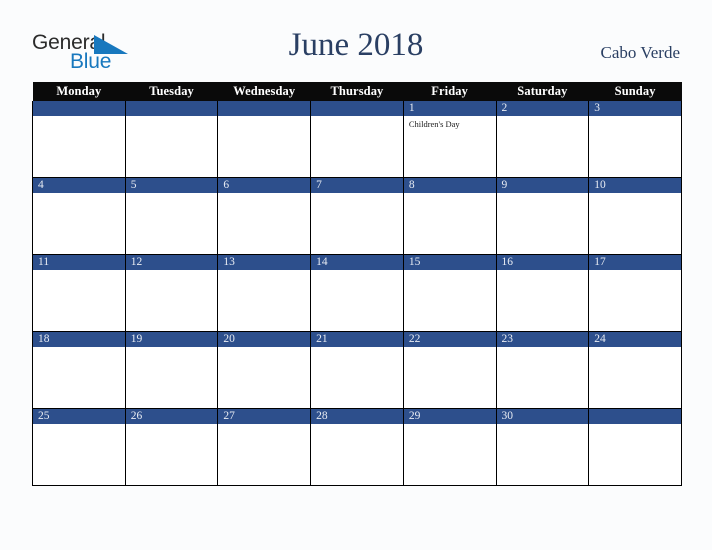 Image resolution: width=712 pixels, height=550 pixels. I want to click on calendar-day-cell: 14, so click(357, 293).